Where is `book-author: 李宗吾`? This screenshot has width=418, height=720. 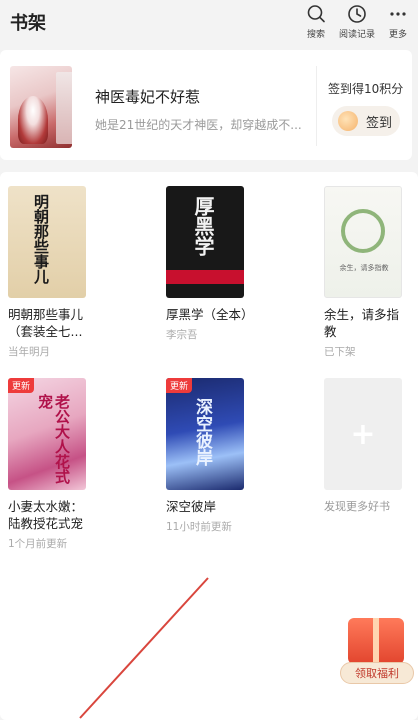 book-author: 李宗吾 is located at coordinates (182, 335).